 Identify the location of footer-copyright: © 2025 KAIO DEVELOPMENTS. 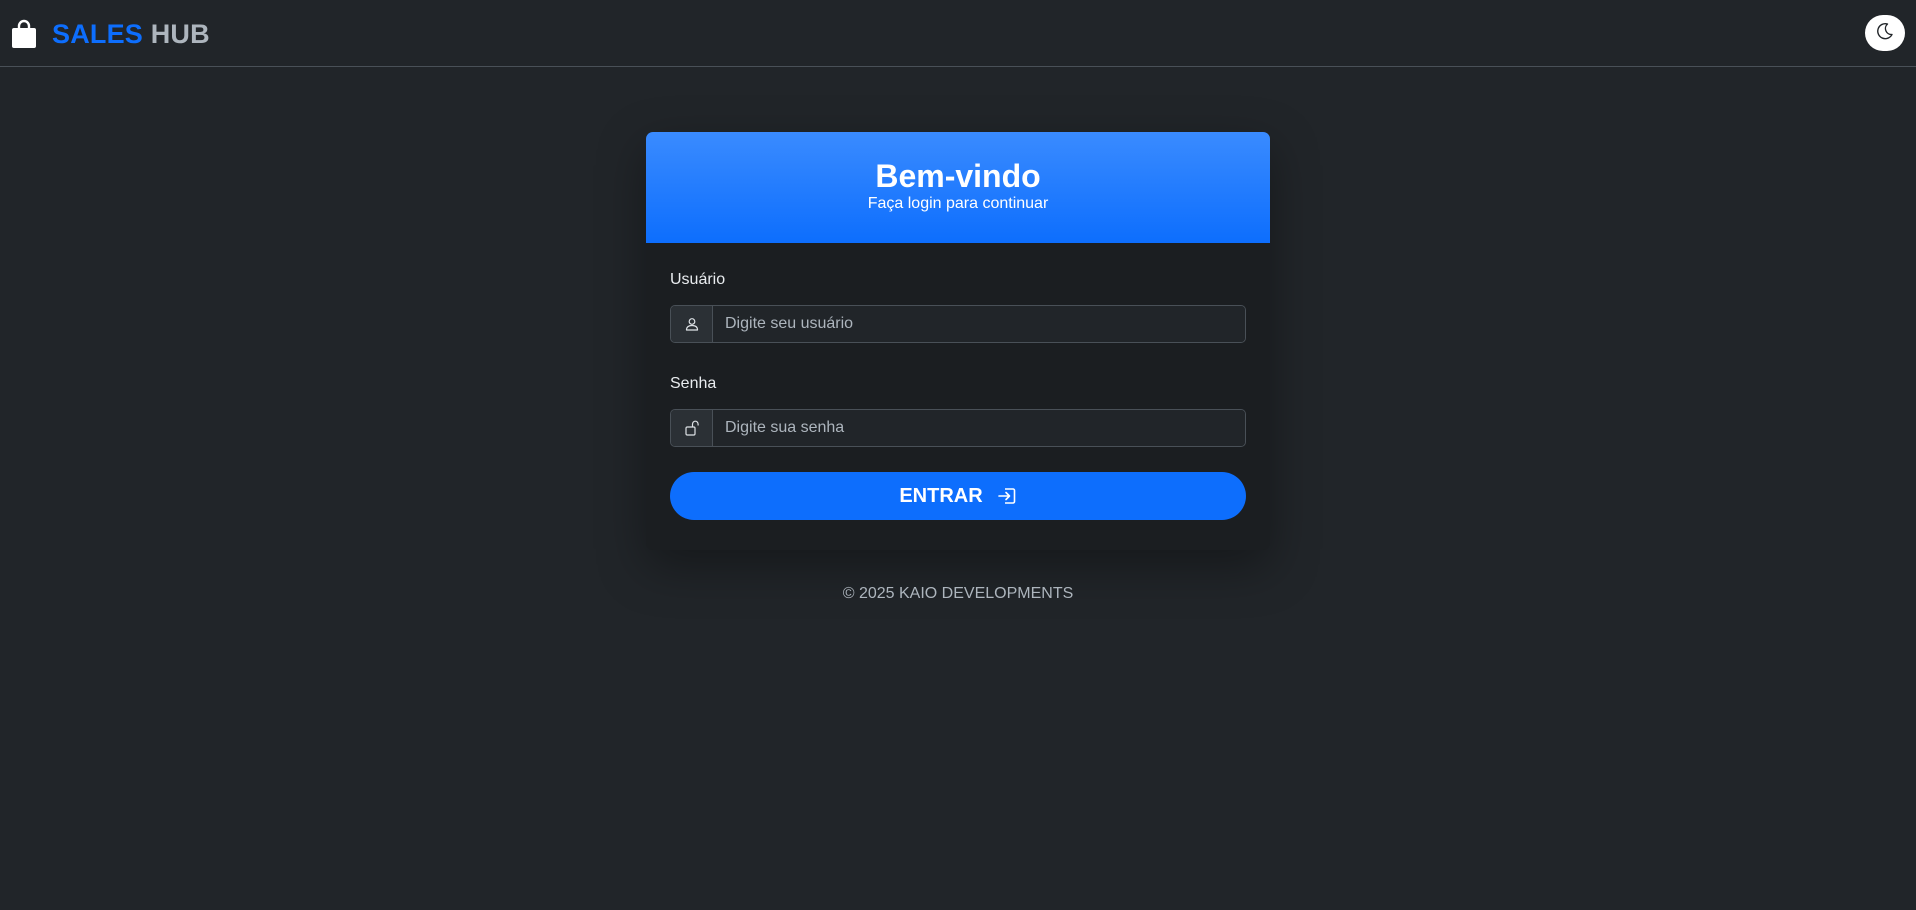
(958, 593).